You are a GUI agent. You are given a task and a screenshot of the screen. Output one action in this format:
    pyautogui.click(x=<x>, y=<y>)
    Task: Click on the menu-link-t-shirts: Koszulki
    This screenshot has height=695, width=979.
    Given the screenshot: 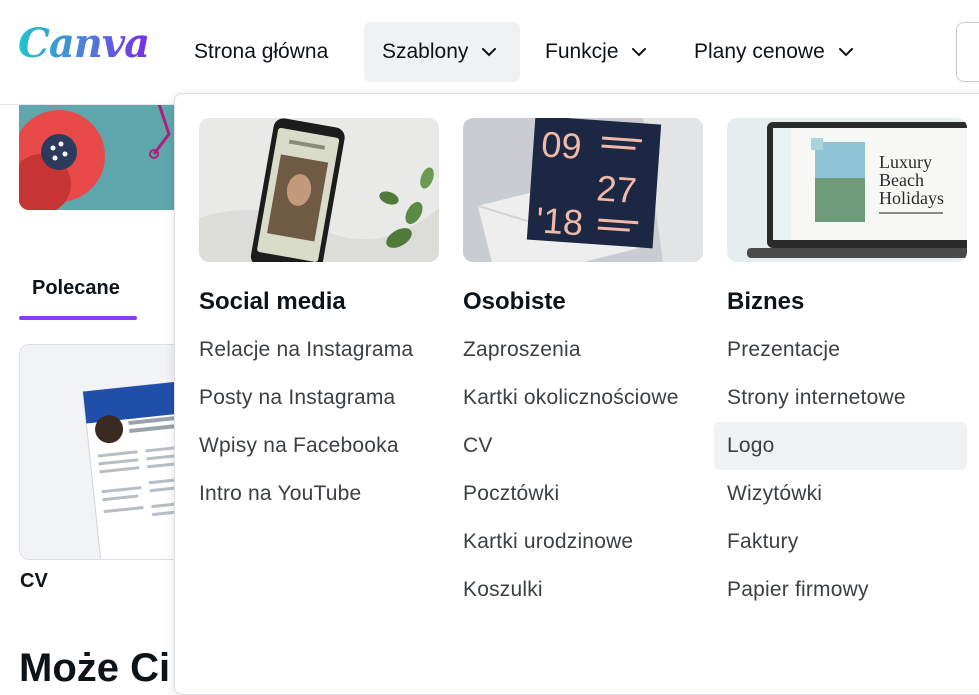 What is the action you would take?
    pyautogui.click(x=574, y=590)
    